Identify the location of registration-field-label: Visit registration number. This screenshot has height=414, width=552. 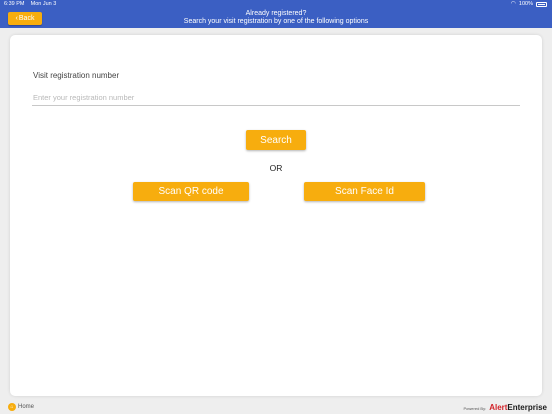
(76, 75).